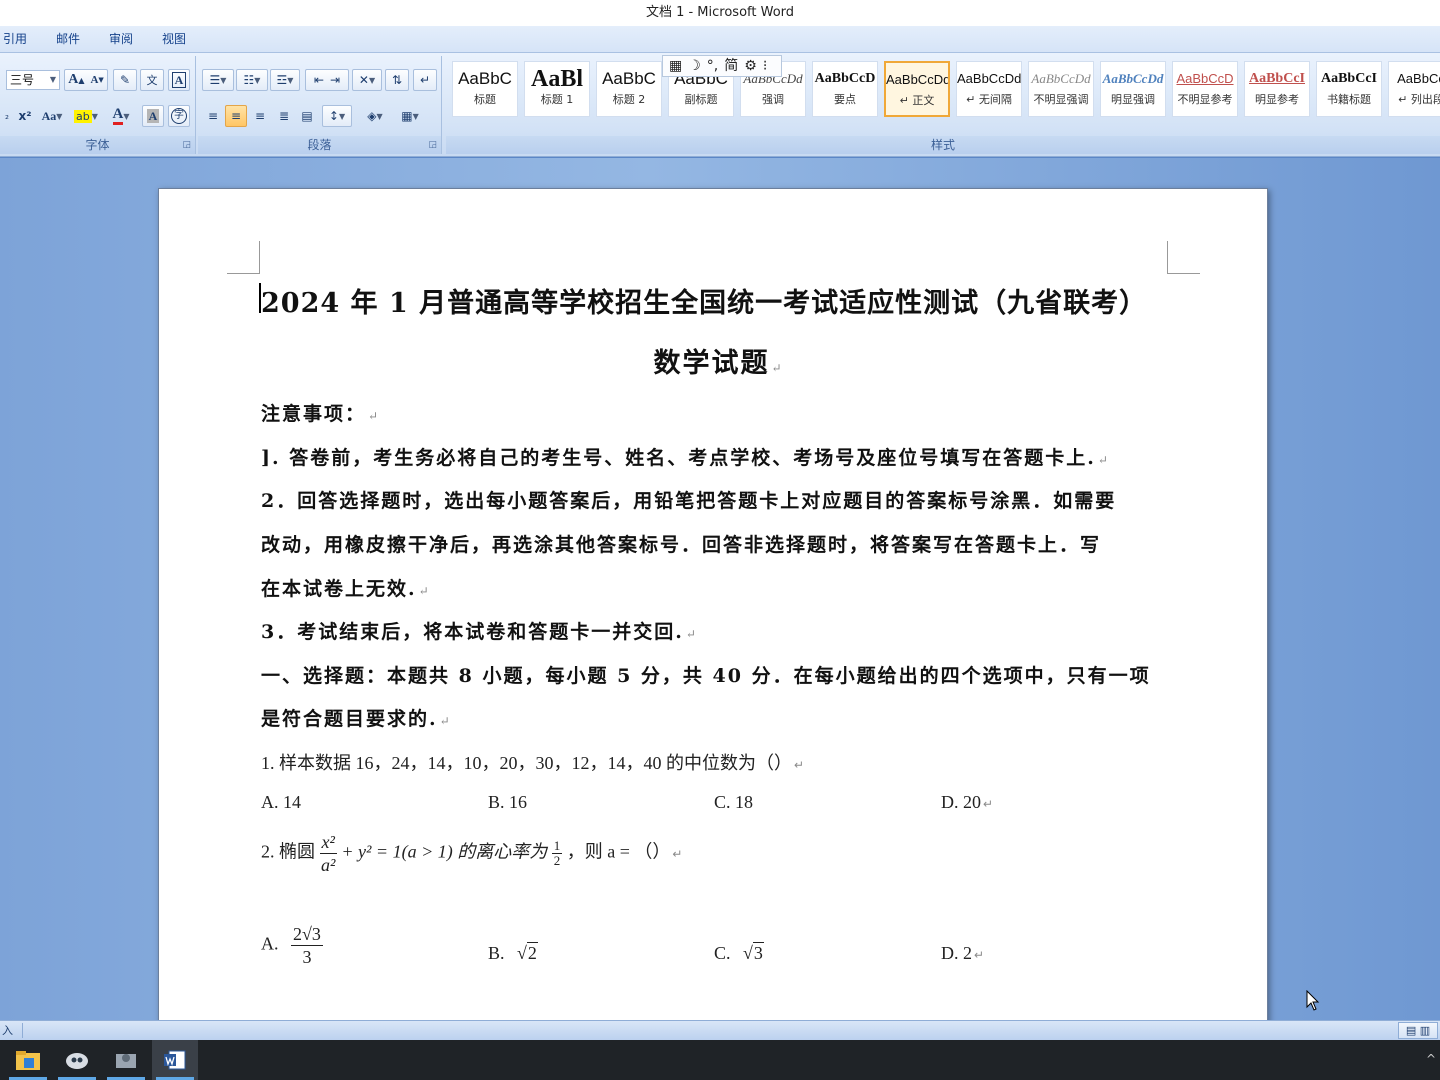  Describe the element at coordinates (961, 802) in the screenshot. I see `q1-option-d-text: D. 20` at that location.